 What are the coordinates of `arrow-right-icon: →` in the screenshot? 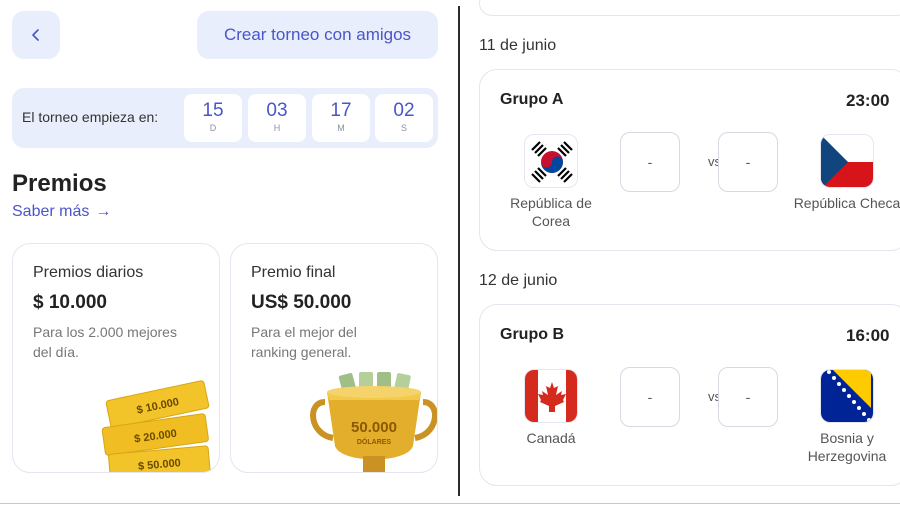 It's located at (103, 211).